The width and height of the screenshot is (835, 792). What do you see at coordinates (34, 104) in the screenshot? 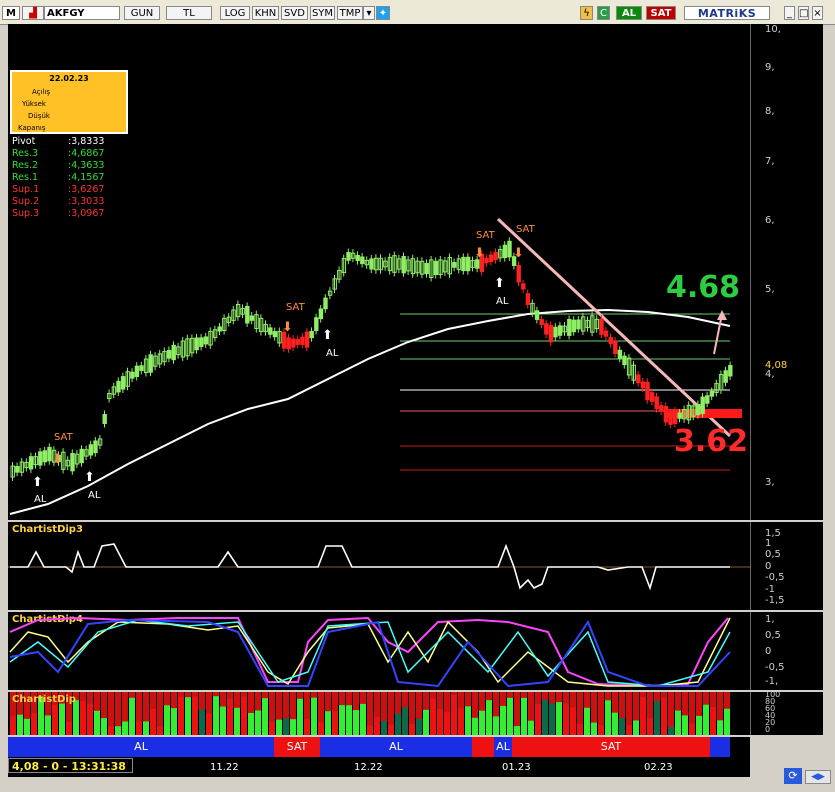
I see `info-high-label: Yüksek` at bounding box center [34, 104].